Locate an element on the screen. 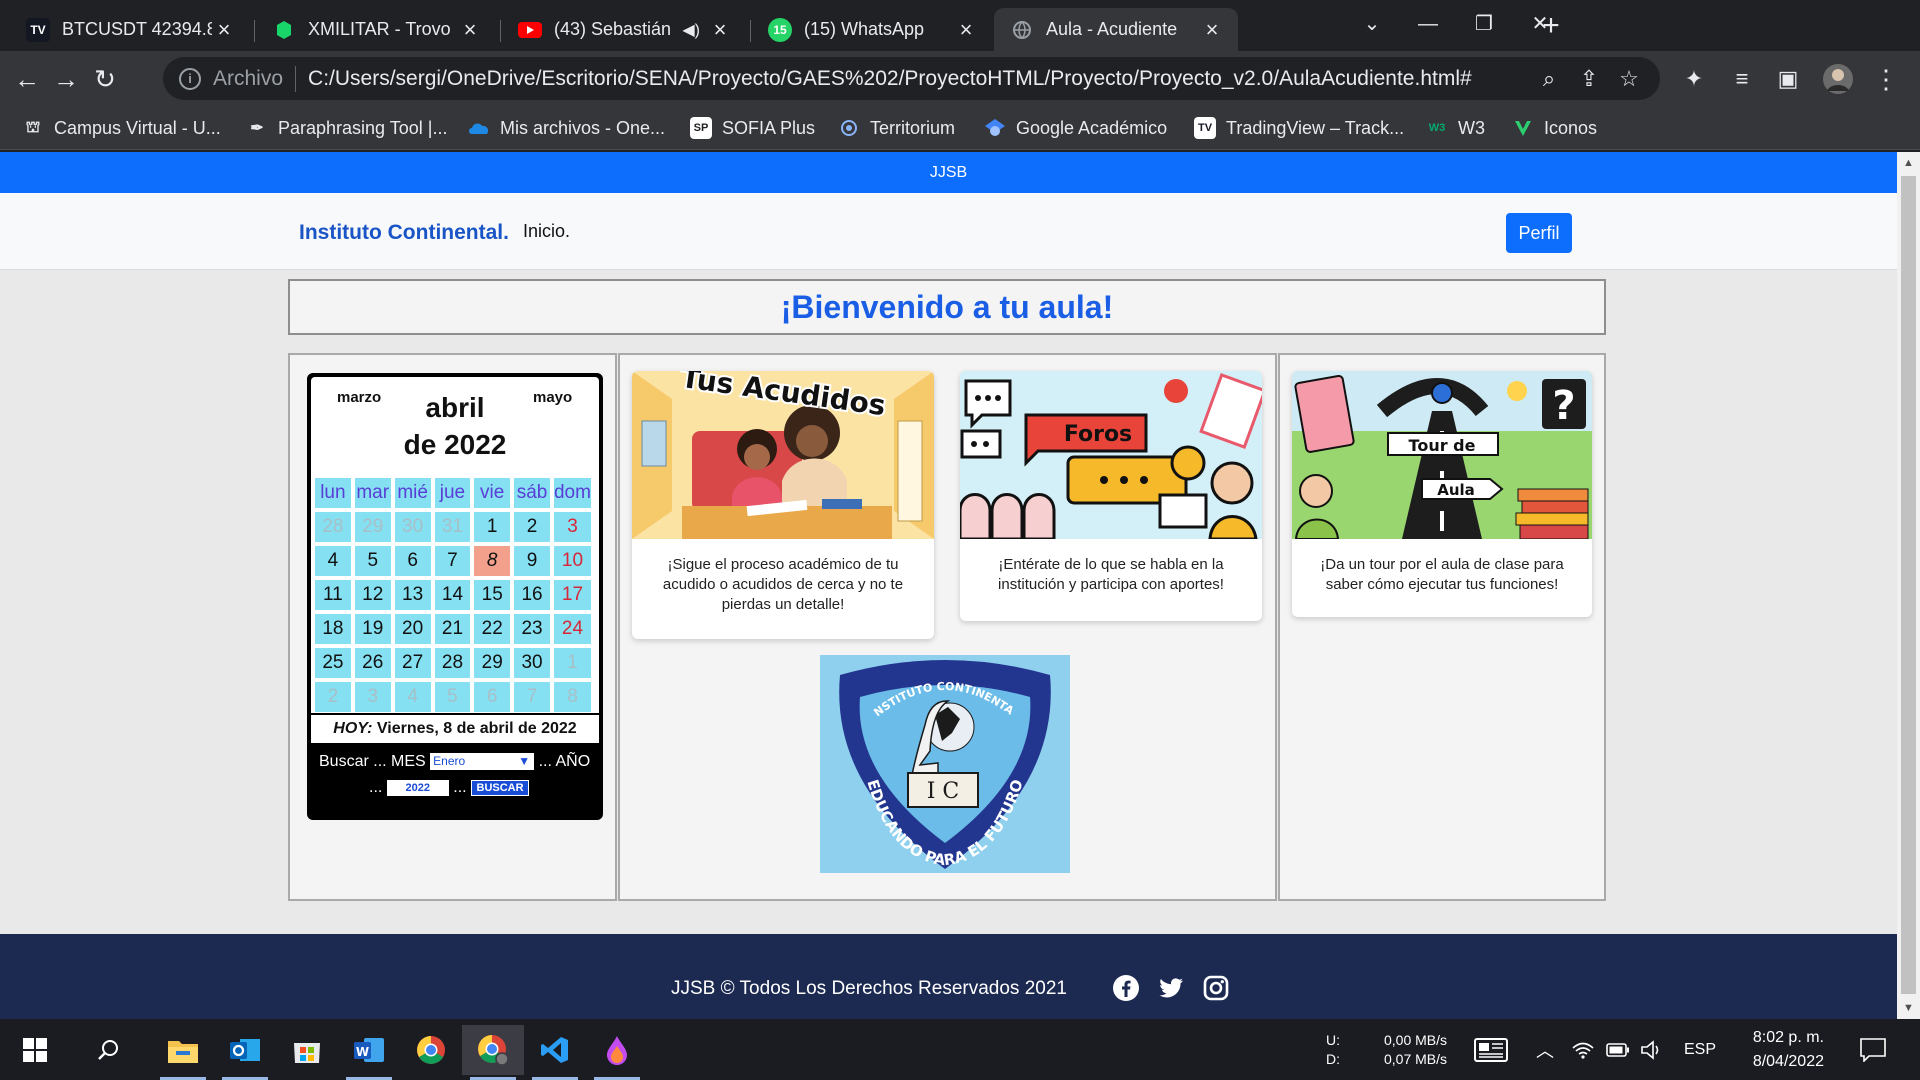  media-control-icon: ≡ is located at coordinates (1742, 79).